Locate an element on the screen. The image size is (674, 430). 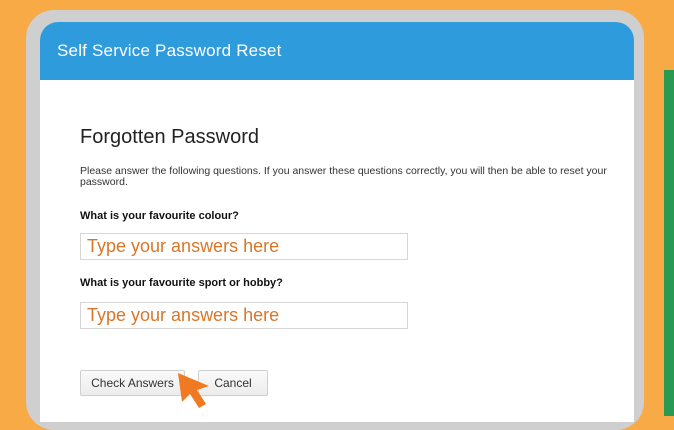
green-border-strip is located at coordinates (669, 243).